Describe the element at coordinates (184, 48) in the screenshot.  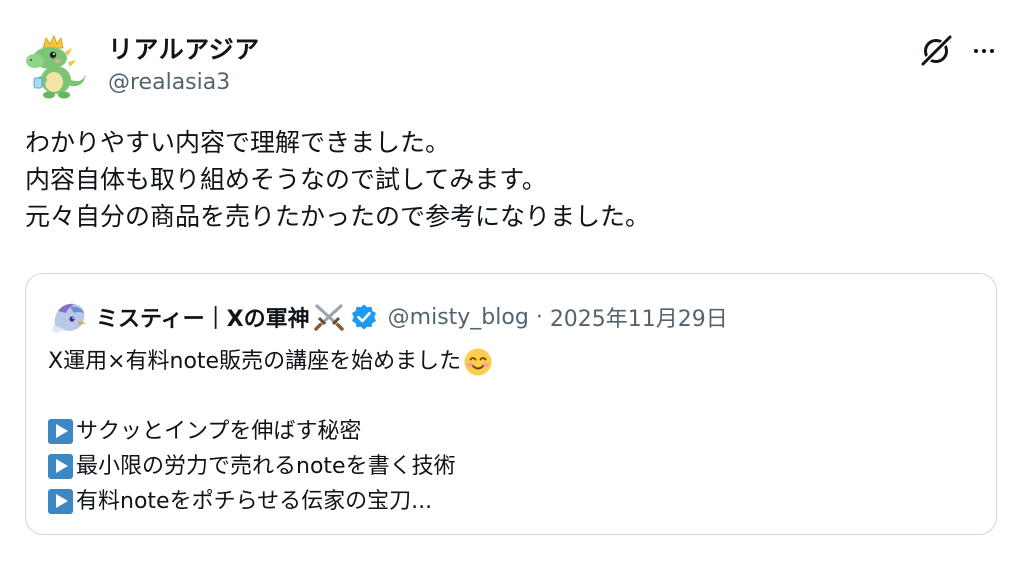
I see `author-name: リアルアジア` at that location.